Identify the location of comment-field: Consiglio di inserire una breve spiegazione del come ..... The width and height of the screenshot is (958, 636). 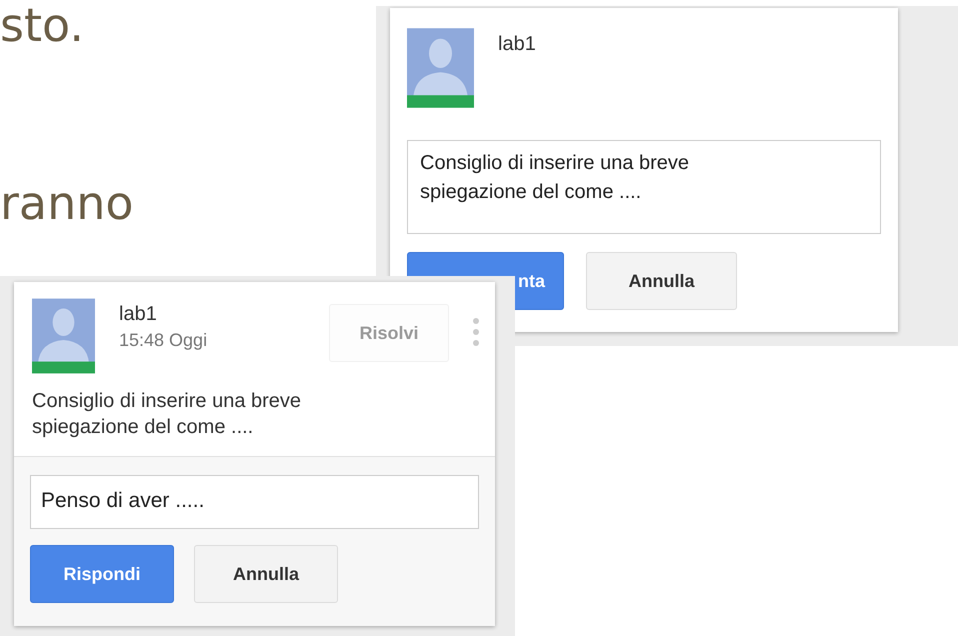
(644, 187).